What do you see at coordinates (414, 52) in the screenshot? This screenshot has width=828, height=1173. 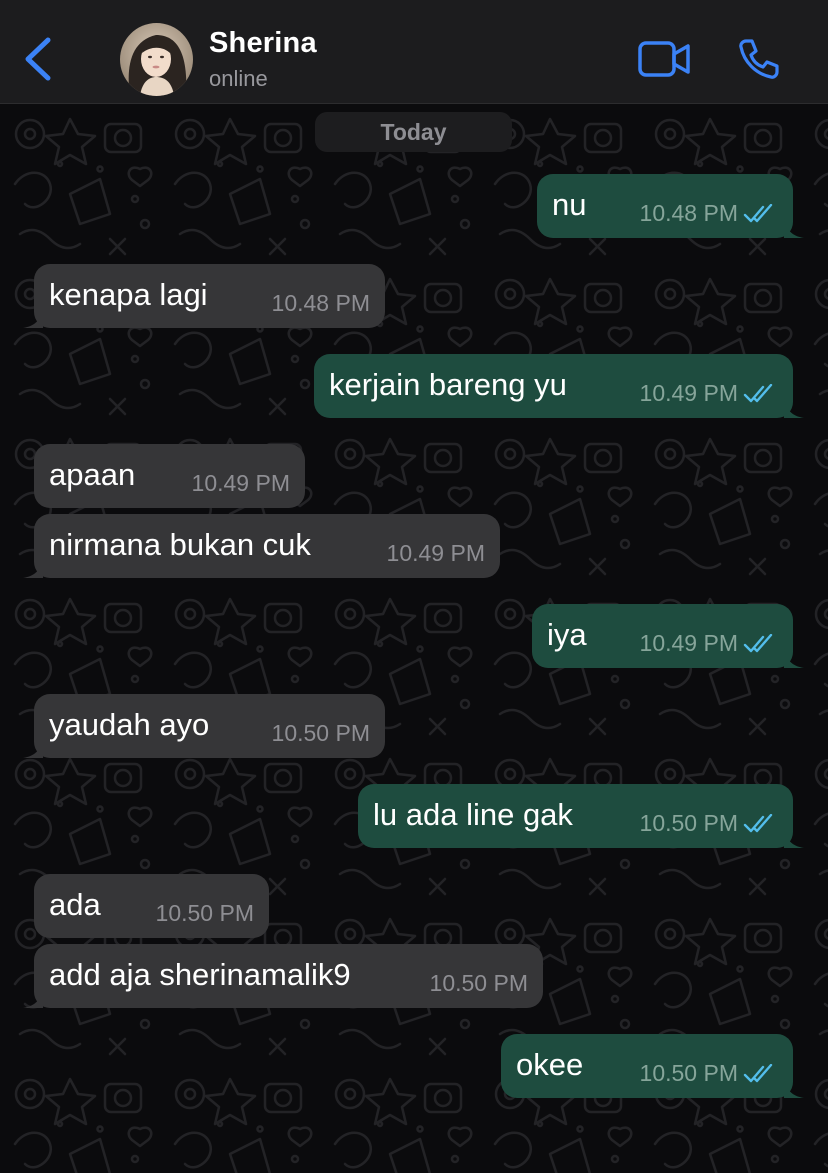 I see `chat-header: Sherina online` at bounding box center [414, 52].